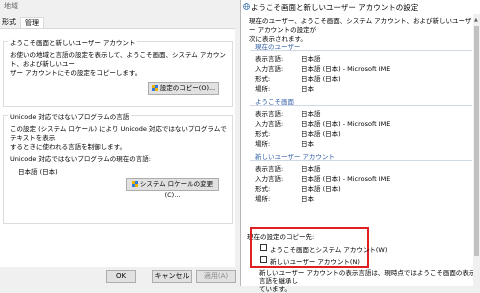  What do you see at coordinates (361, 200) in the screenshot?
I see `settings-list-continued` at bounding box center [361, 200].